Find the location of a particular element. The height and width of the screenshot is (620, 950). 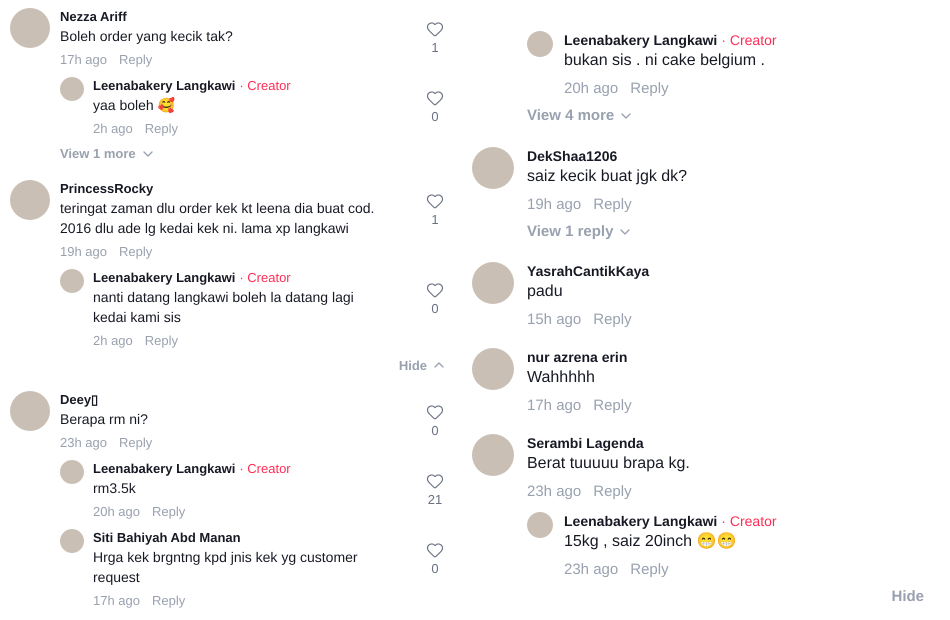

comment-text: 15kg , saiz 20inch 😁😁 is located at coordinates (651, 541).